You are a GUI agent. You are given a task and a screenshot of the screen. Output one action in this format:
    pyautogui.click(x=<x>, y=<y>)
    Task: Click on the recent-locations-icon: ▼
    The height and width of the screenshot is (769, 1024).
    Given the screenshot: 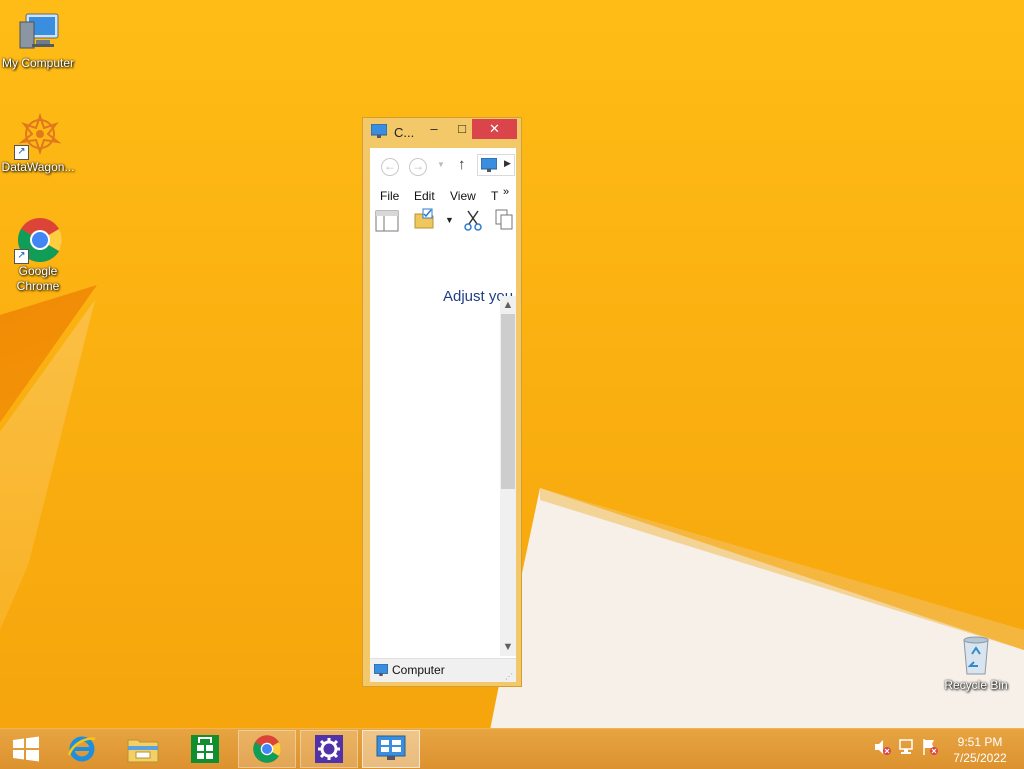 What is the action you would take?
    pyautogui.click(x=441, y=164)
    